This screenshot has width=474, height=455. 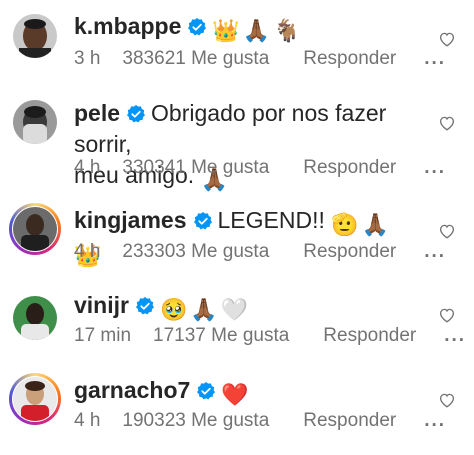 I want to click on crown-emoji-icon: 👑, so click(x=226, y=30).